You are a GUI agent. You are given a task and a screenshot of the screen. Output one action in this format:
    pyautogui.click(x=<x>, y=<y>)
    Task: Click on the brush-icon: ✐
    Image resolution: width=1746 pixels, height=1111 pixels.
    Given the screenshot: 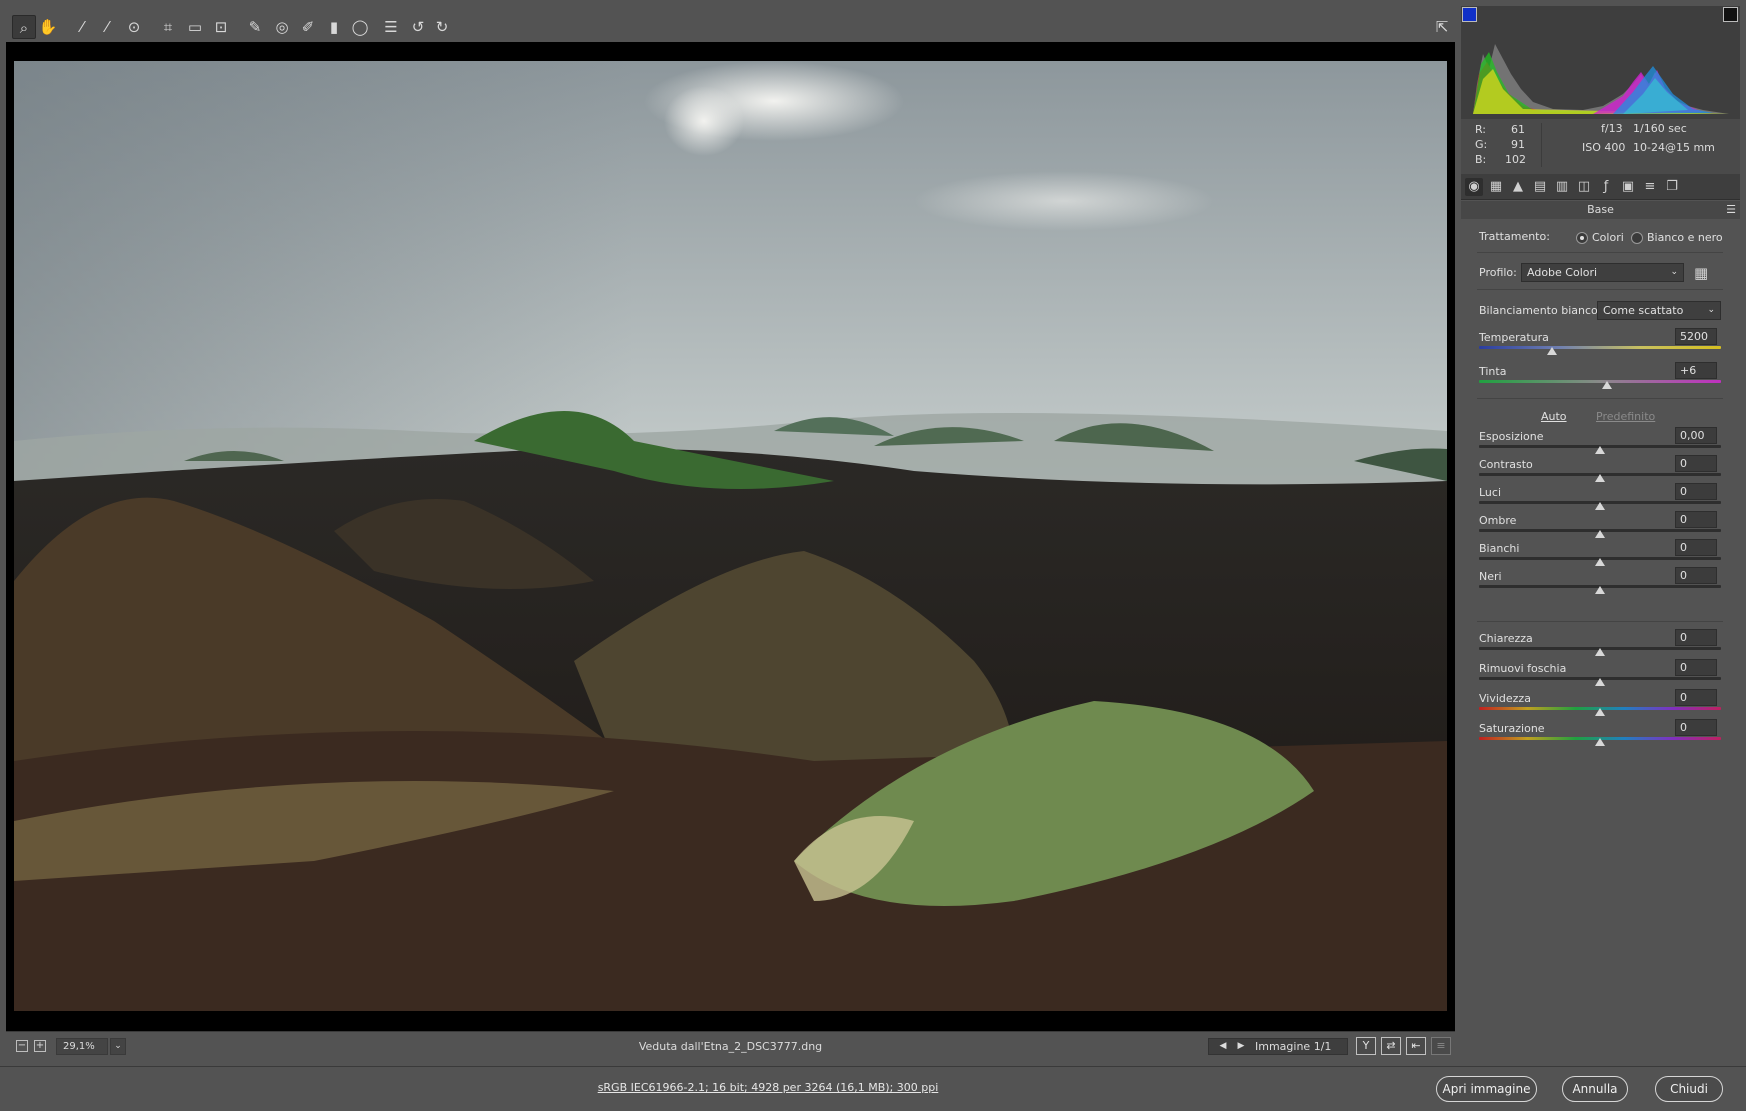 What is the action you would take?
    pyautogui.click(x=308, y=27)
    